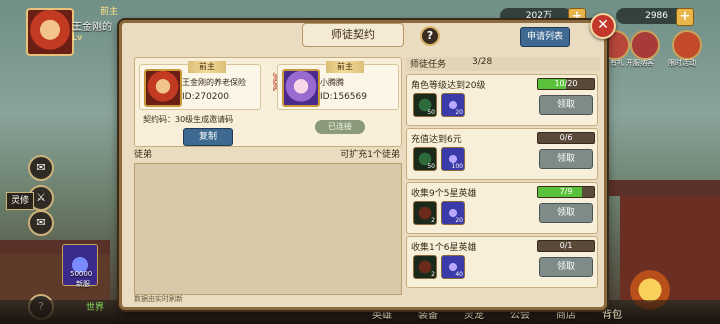  What do you see at coordinates (50, 32) in the screenshot?
I see `player-avatar` at bounding box center [50, 32].